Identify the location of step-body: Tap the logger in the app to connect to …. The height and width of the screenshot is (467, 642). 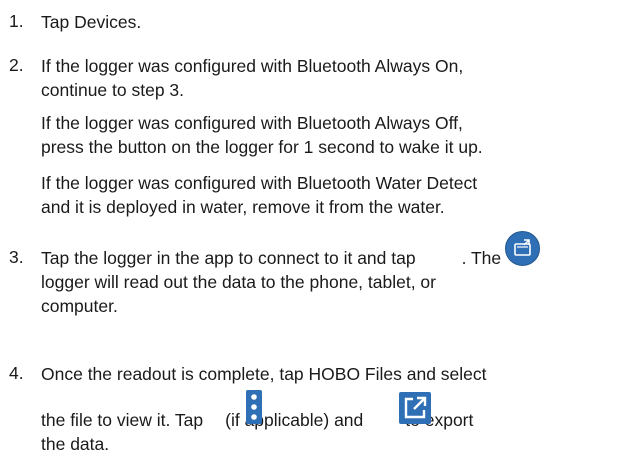
(341, 282).